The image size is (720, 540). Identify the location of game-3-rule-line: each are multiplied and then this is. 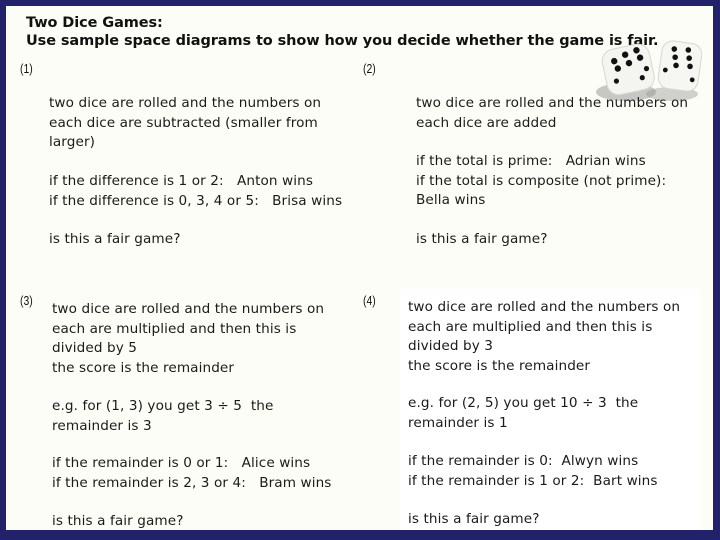
(174, 328).